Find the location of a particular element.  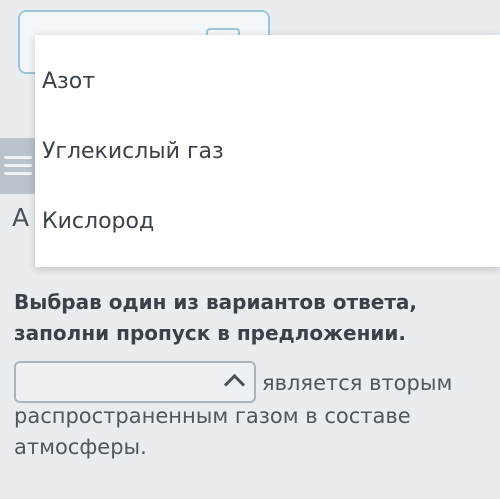

menu-icon is located at coordinates (19, 166).